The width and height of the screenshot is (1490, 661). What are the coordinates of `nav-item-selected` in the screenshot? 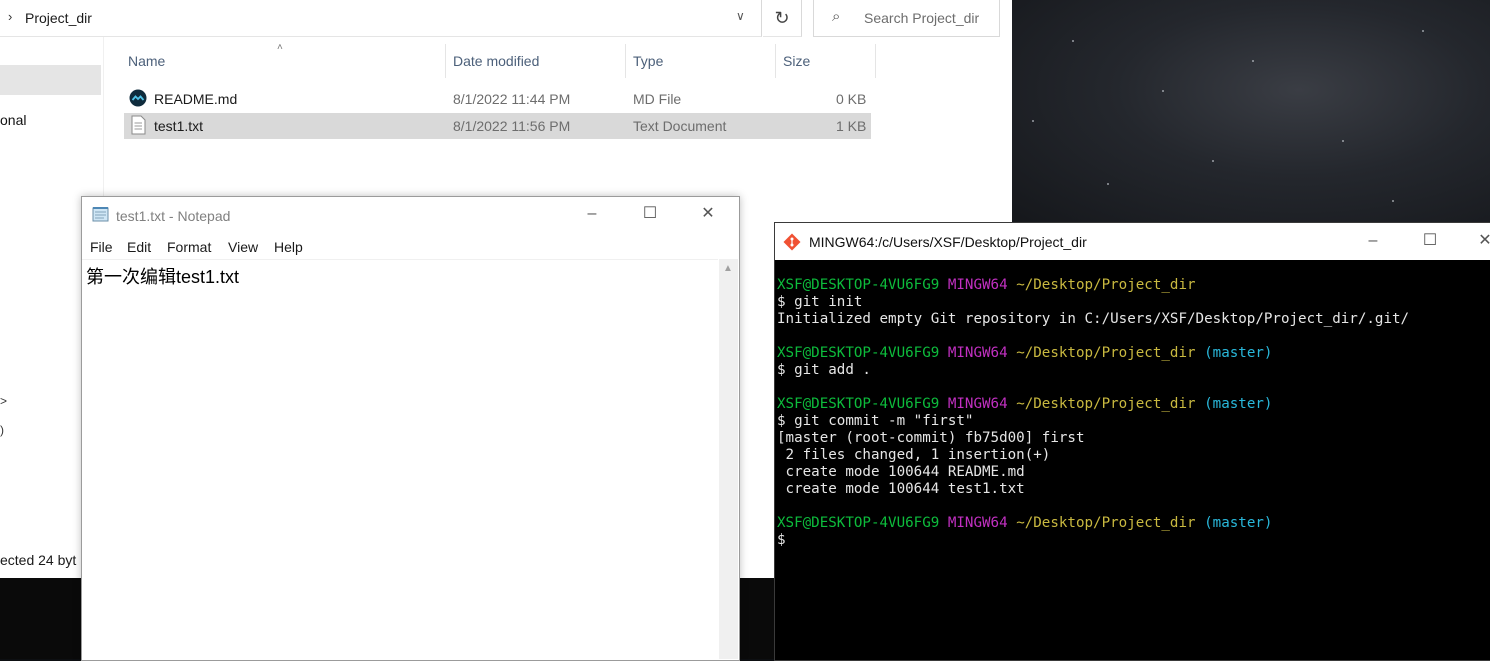 It's located at (50, 80).